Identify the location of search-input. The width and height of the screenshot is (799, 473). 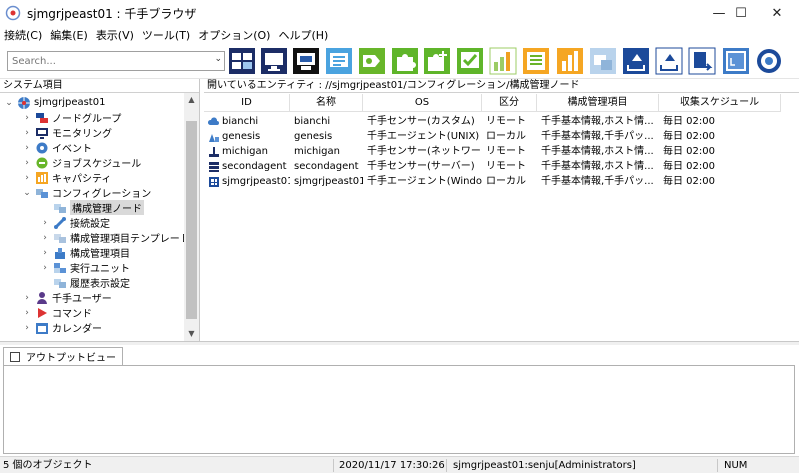
(108, 61).